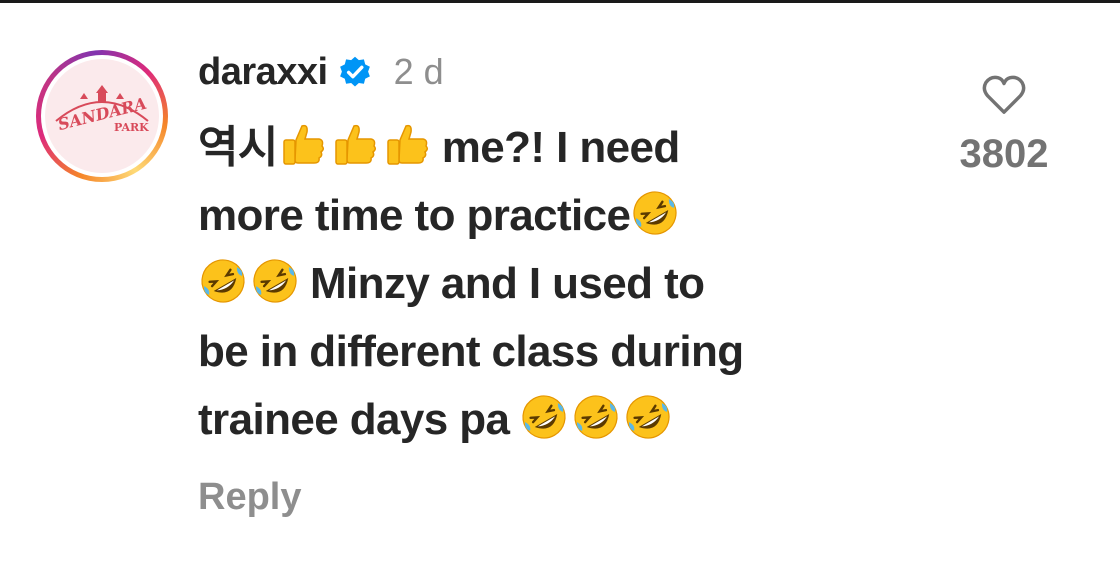  I want to click on username-link: daraxxi, so click(263, 72).